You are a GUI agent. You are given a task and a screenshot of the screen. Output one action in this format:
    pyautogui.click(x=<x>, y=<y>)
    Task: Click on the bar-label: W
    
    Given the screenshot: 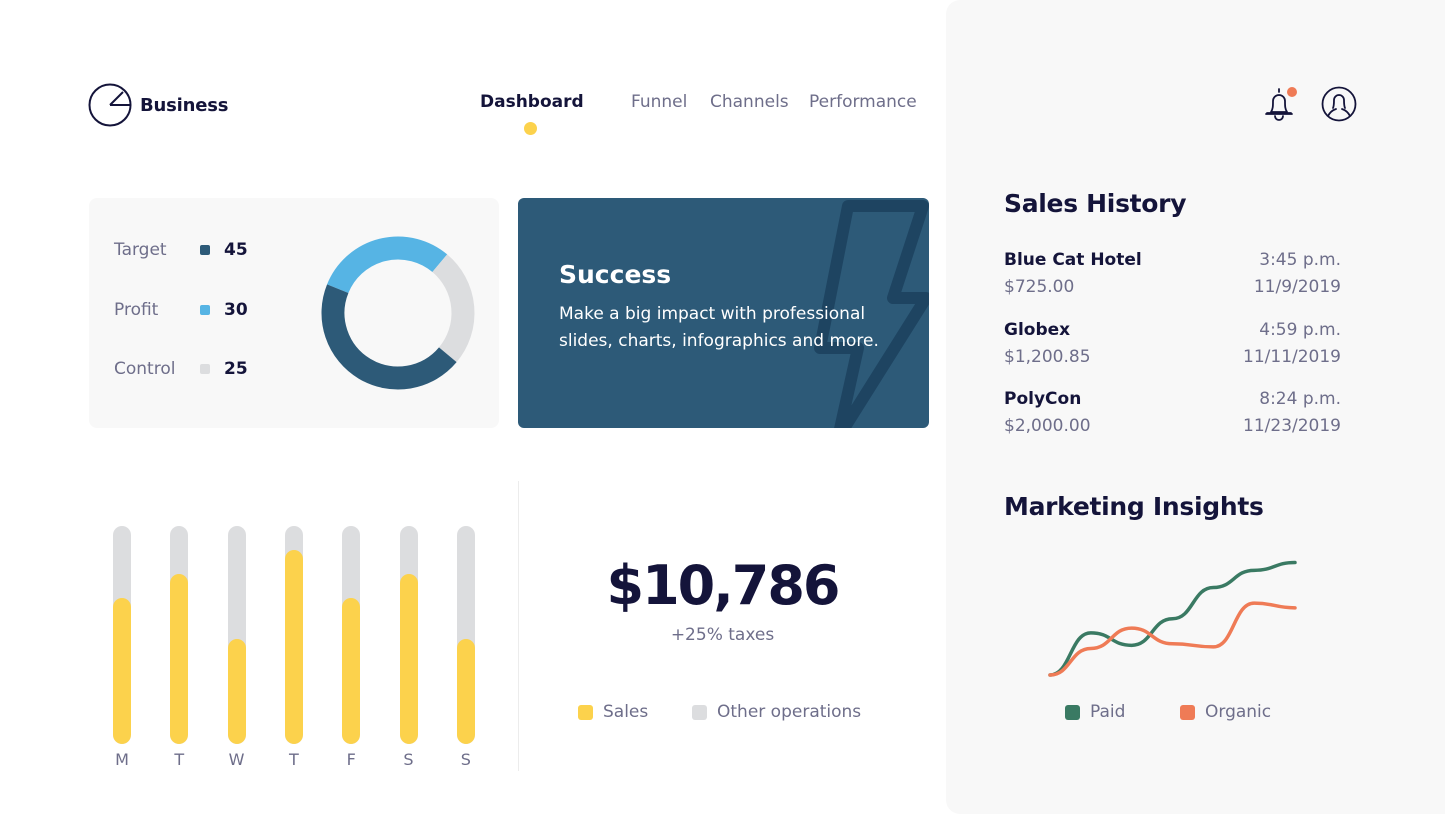 What is the action you would take?
    pyautogui.click(x=236, y=759)
    